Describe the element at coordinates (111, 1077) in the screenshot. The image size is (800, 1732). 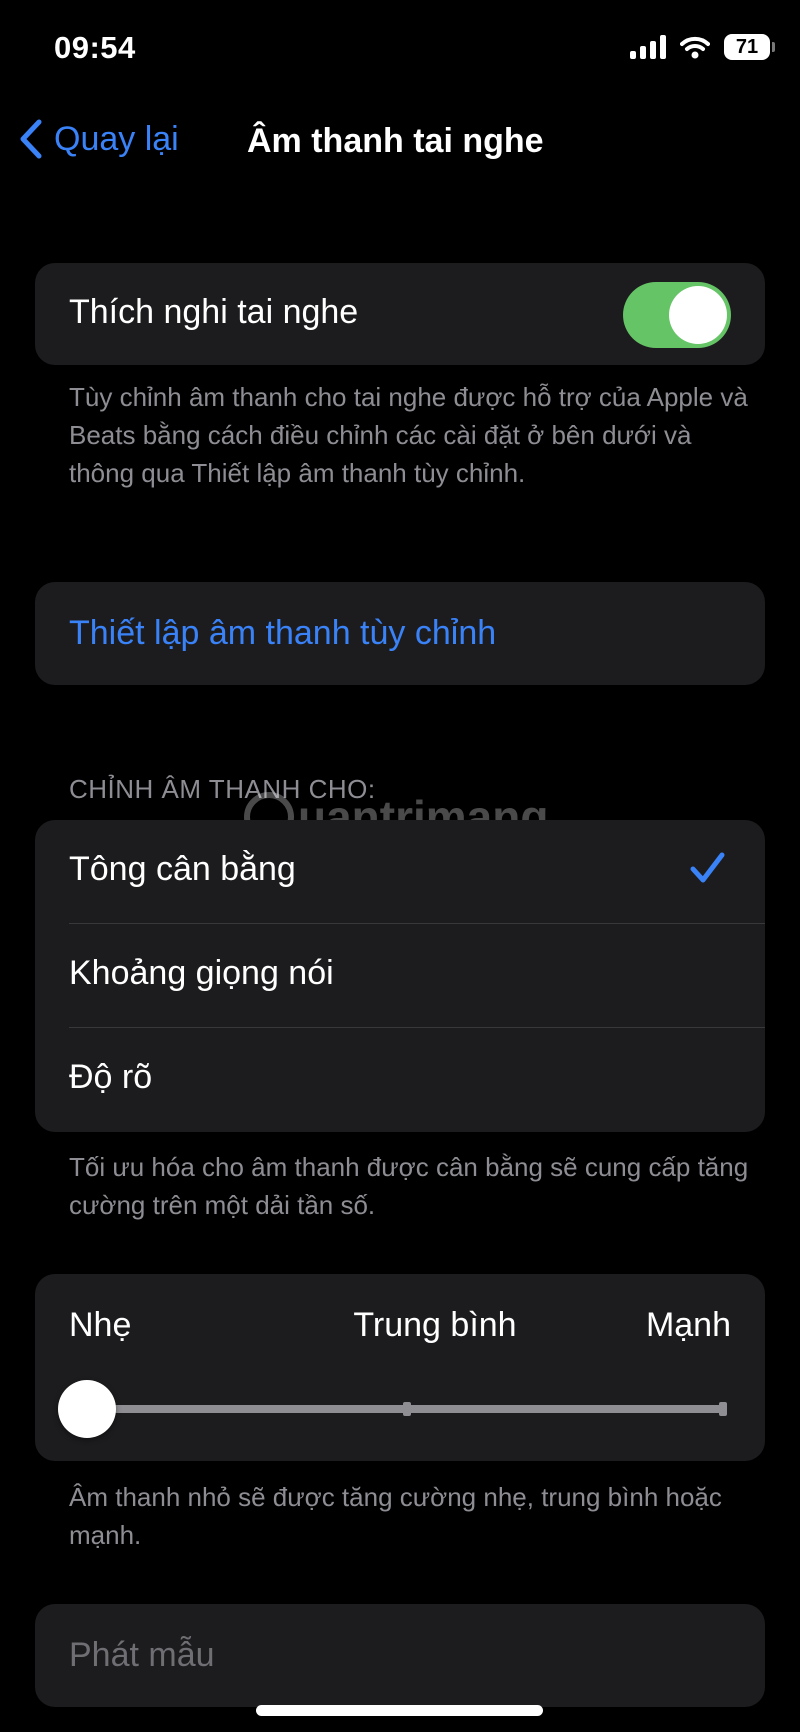
I see `option-label: Độ rõ` at that location.